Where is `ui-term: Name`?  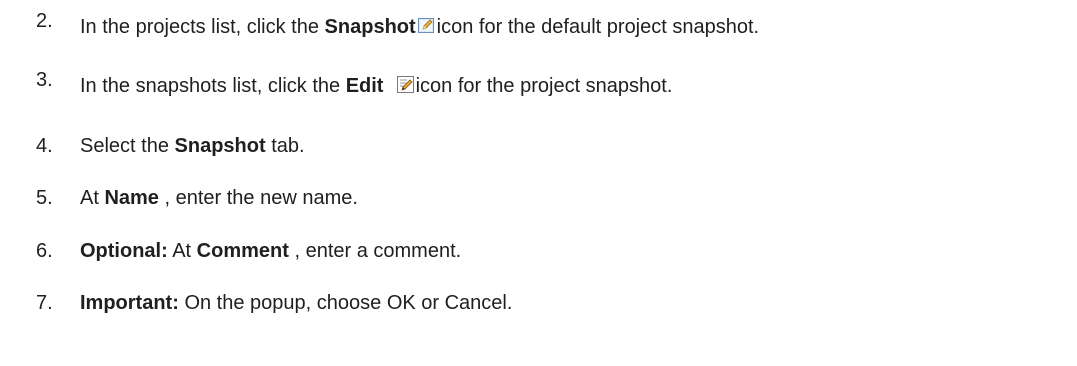
ui-term: Name is located at coordinates (131, 198).